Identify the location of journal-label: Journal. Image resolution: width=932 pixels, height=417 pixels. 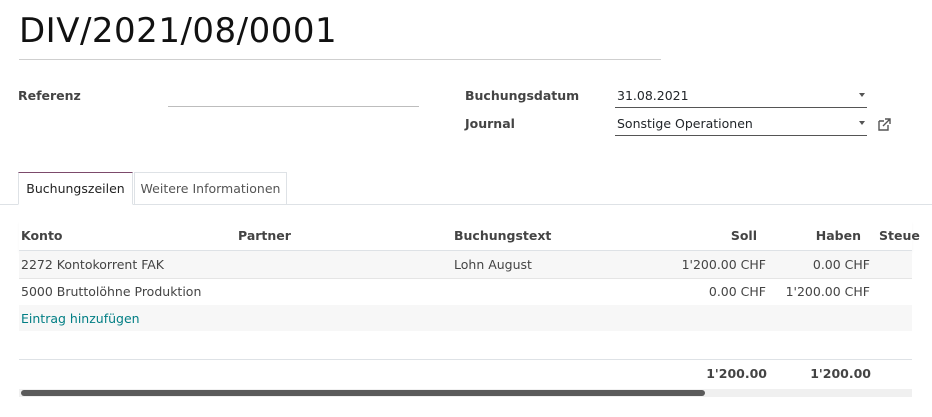
(490, 123).